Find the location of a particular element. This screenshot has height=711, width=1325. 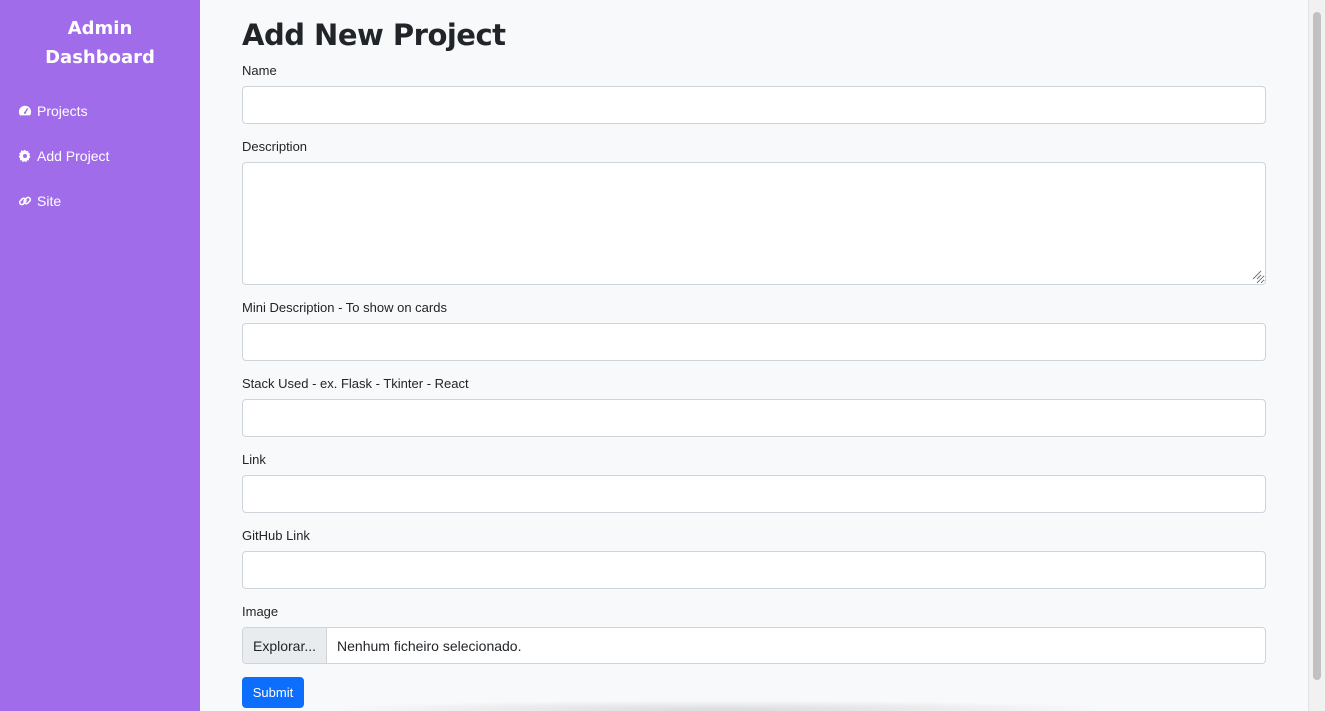

sidebar-item-projects: Projects is located at coordinates (52, 111).